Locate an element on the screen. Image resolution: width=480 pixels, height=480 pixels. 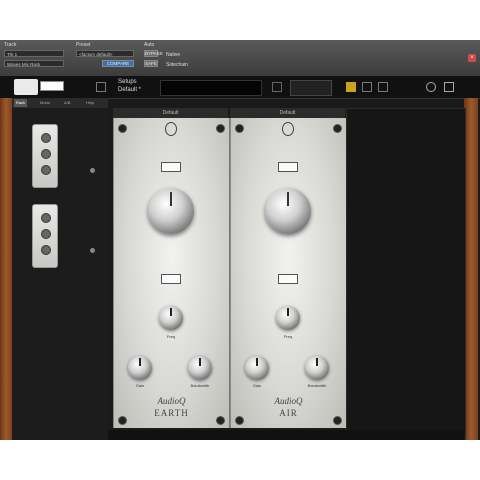
native-label: Native is located at coordinates (173, 55).